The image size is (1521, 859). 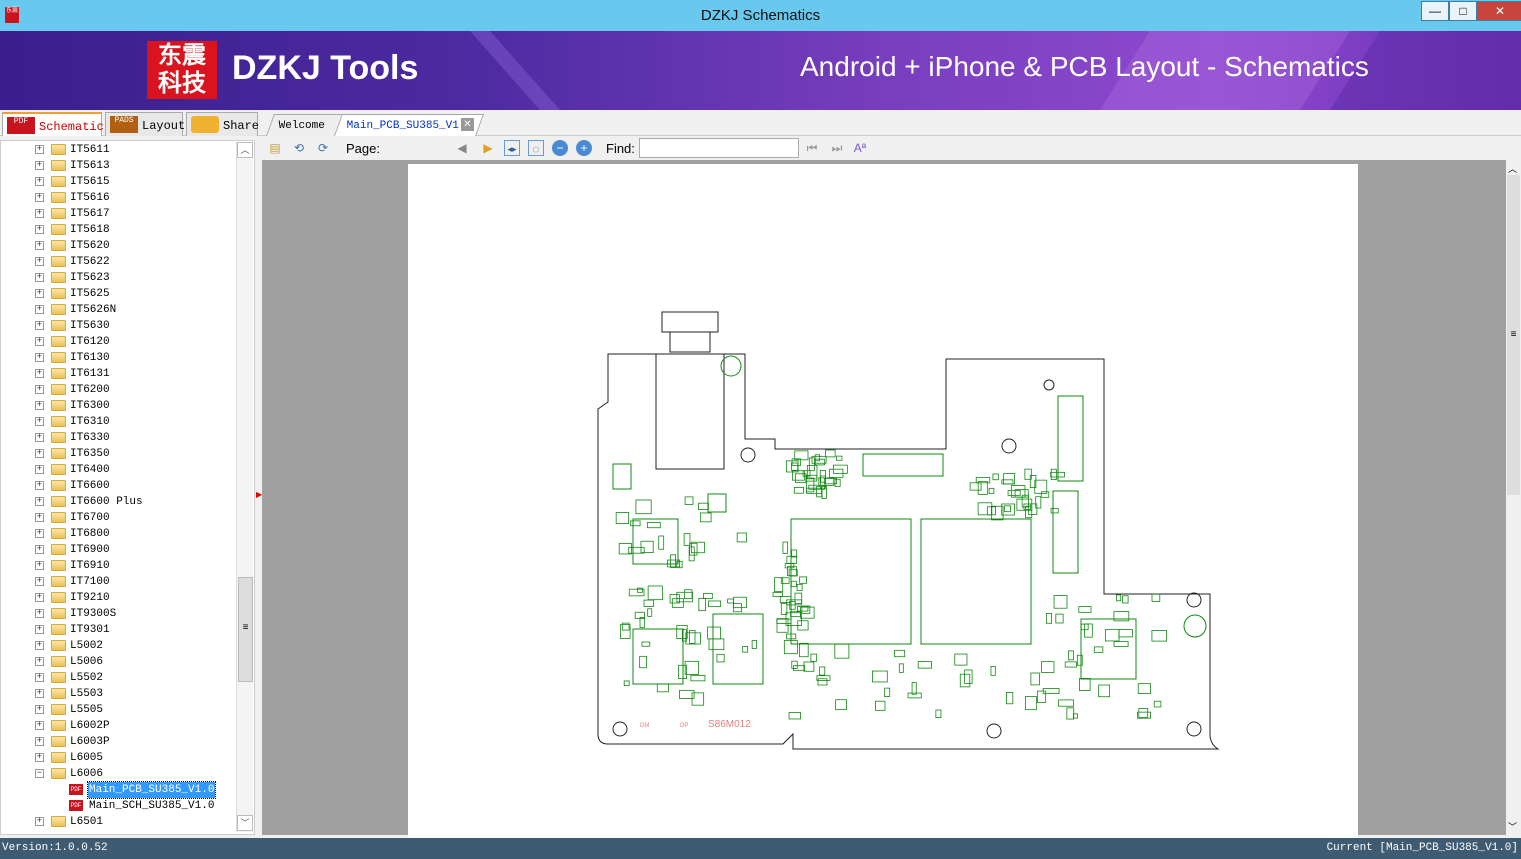 What do you see at coordinates (244, 487) in the screenshot?
I see `tree-scrollbar: ︿ ≡ ﹀` at bounding box center [244, 487].